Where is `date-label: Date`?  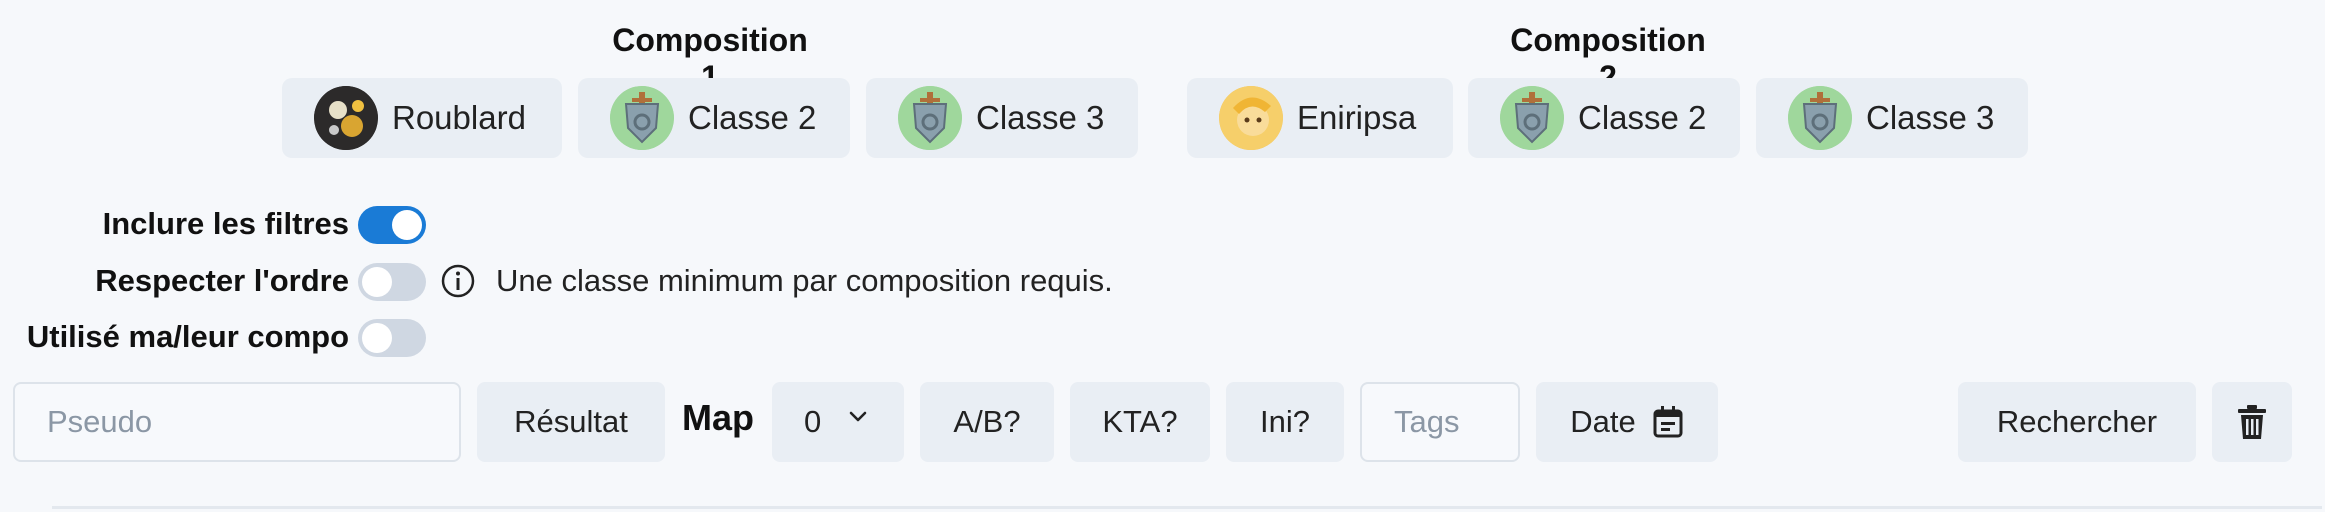 date-label: Date is located at coordinates (1603, 421).